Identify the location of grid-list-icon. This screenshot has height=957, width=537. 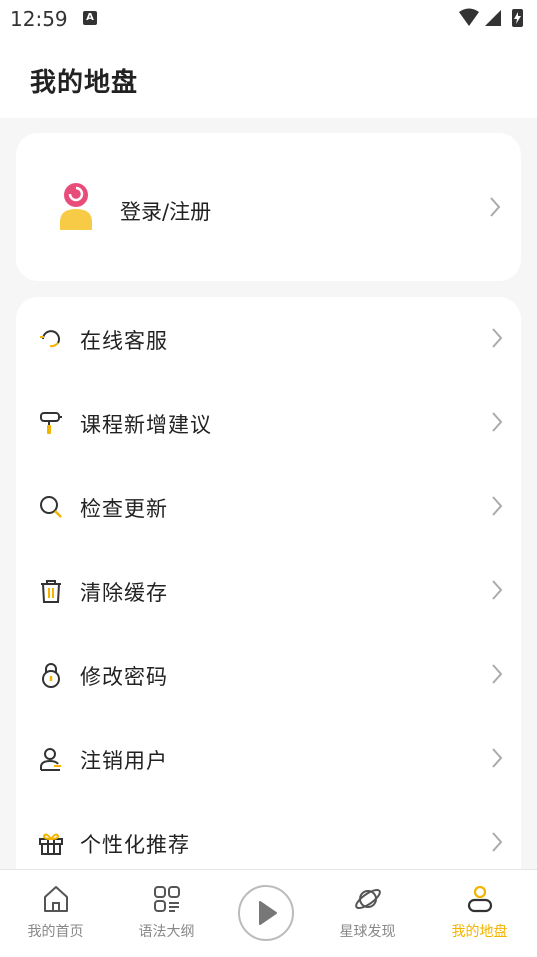
(167, 899).